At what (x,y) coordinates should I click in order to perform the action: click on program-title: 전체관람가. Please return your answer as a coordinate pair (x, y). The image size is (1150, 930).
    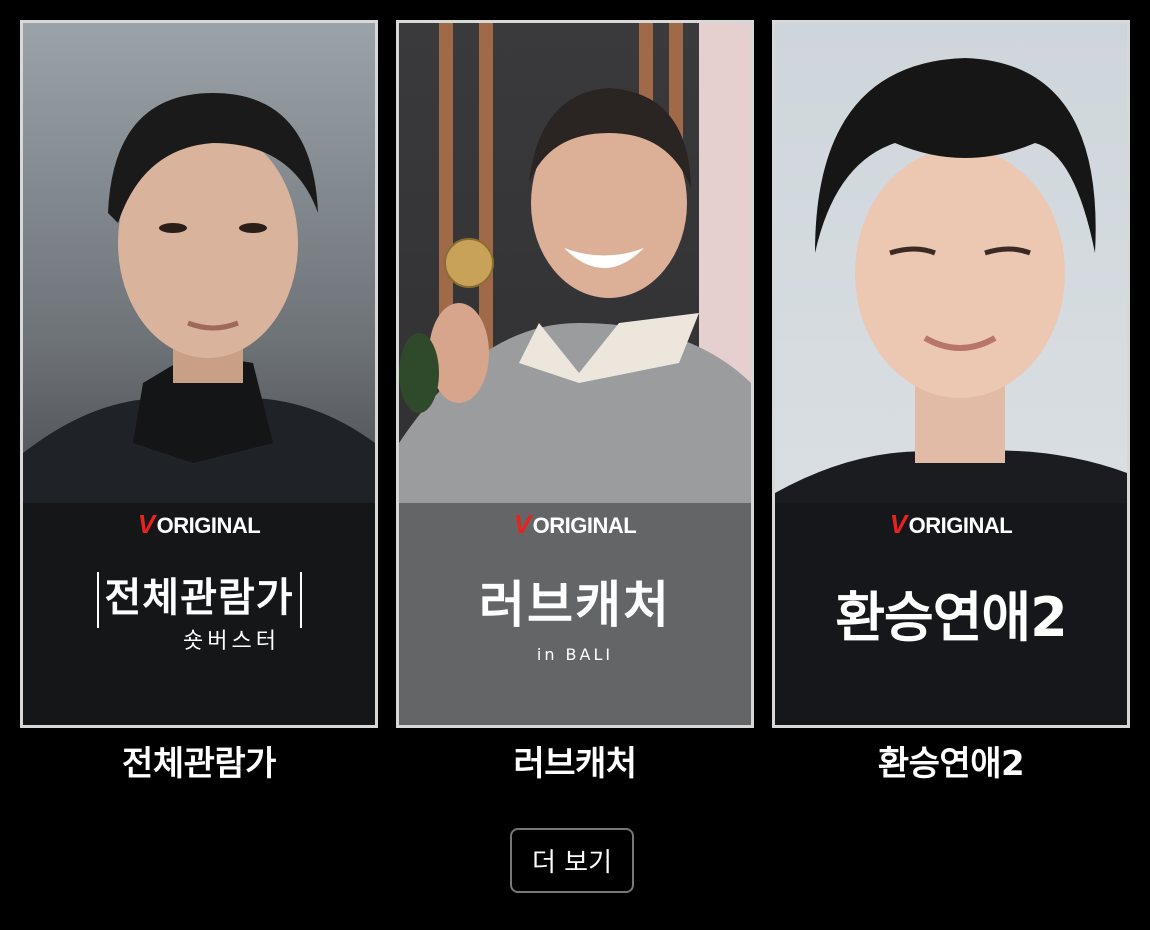
    Looking at the image, I should click on (199, 764).